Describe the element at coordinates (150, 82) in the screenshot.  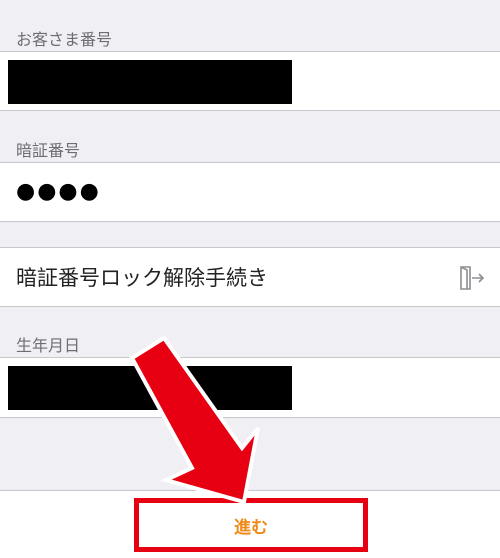
I see `redacted-customer-number` at that location.